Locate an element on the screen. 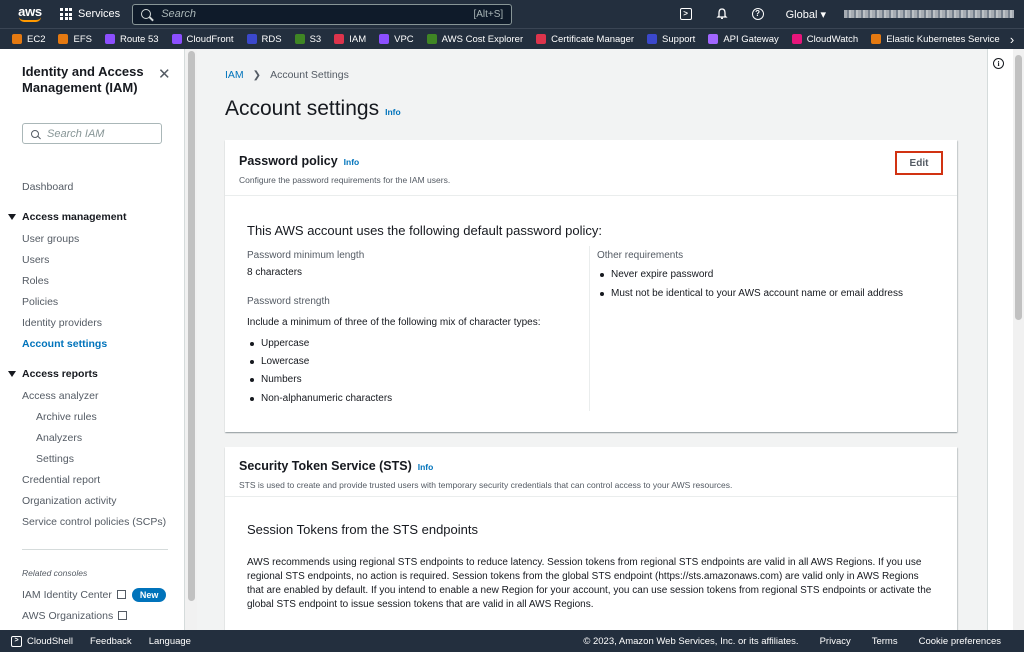 The height and width of the screenshot is (652, 1024). sidebar-section-access-management: Access management is located at coordinates (67, 217).